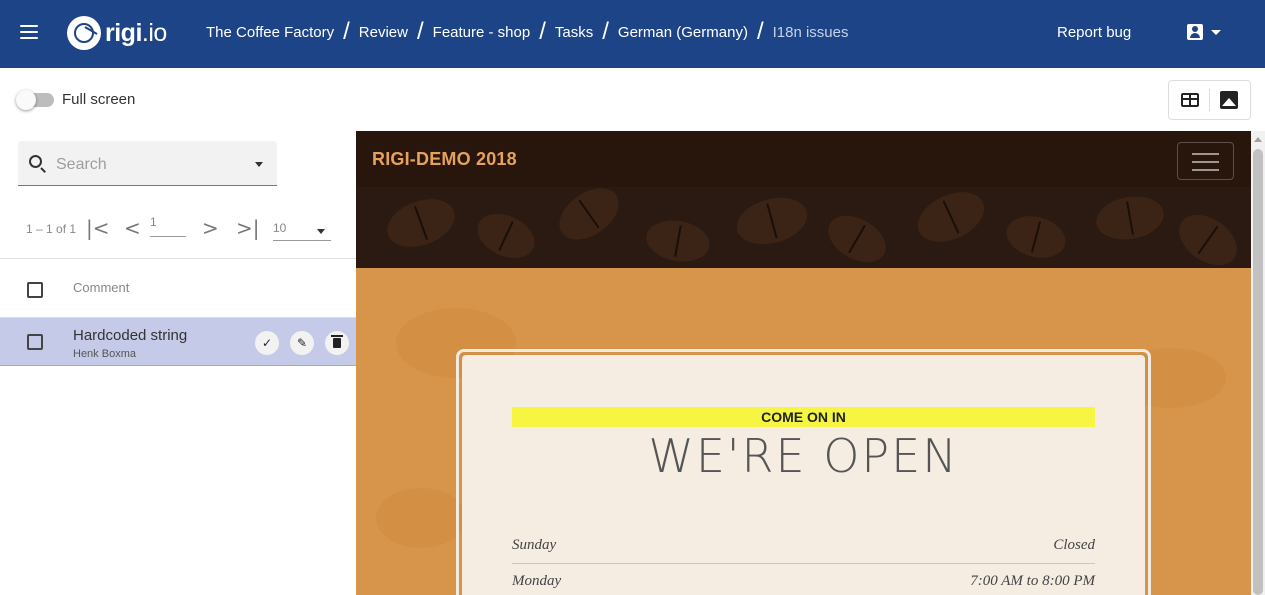 This screenshot has height=595, width=1265. Describe the element at coordinates (444, 159) in the screenshot. I see `site-brand: RIGI-DEMO 2018` at that location.